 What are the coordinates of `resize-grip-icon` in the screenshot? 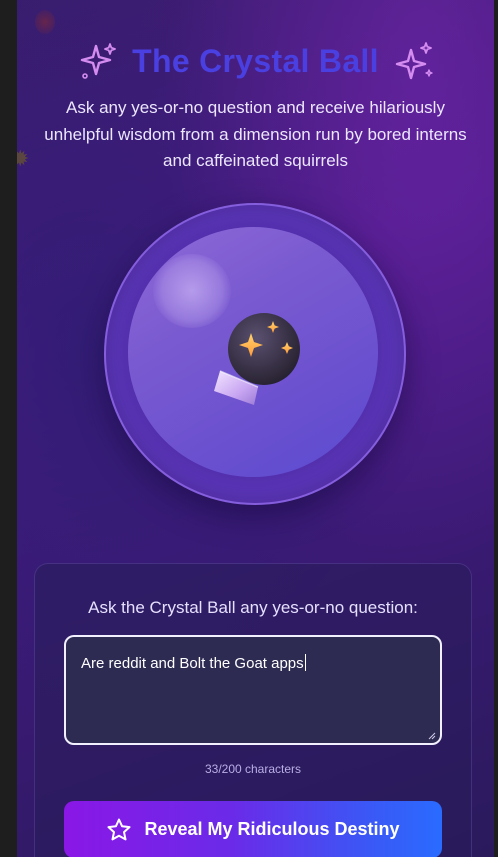 It's located at (432, 736).